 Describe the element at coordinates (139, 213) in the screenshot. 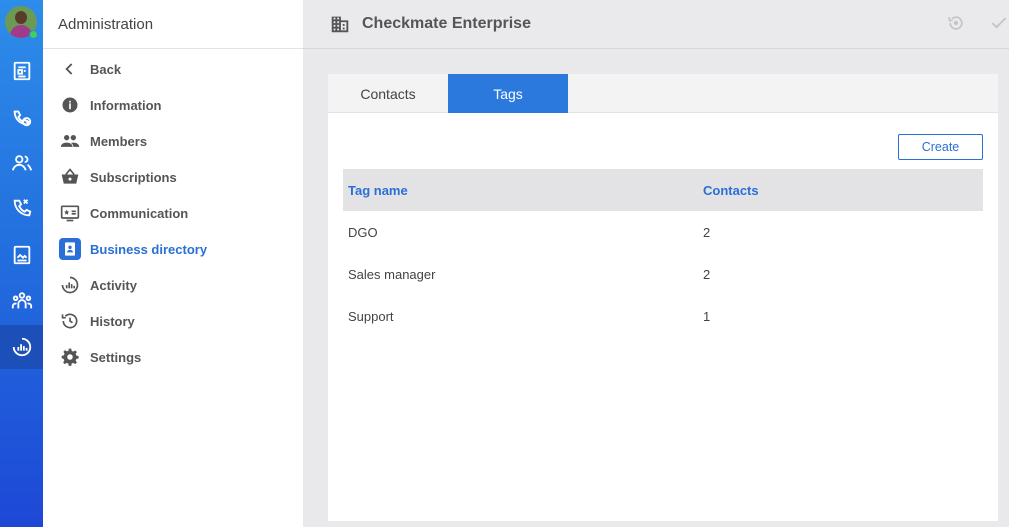

I see `sidebar-item-label: Communication` at that location.